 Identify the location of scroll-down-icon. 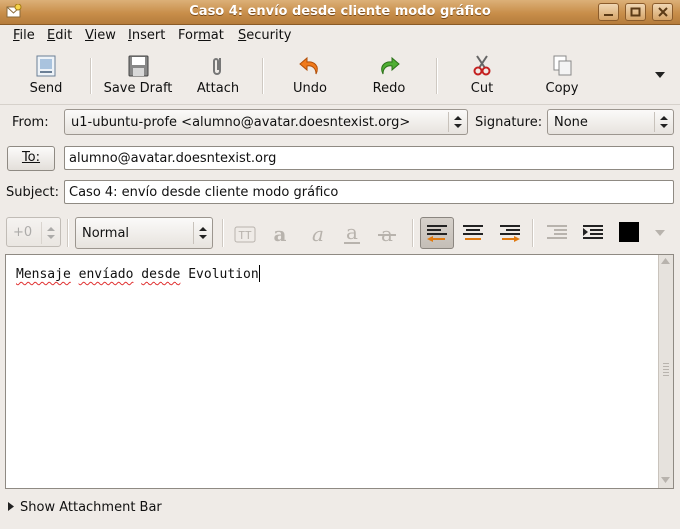
(665, 480).